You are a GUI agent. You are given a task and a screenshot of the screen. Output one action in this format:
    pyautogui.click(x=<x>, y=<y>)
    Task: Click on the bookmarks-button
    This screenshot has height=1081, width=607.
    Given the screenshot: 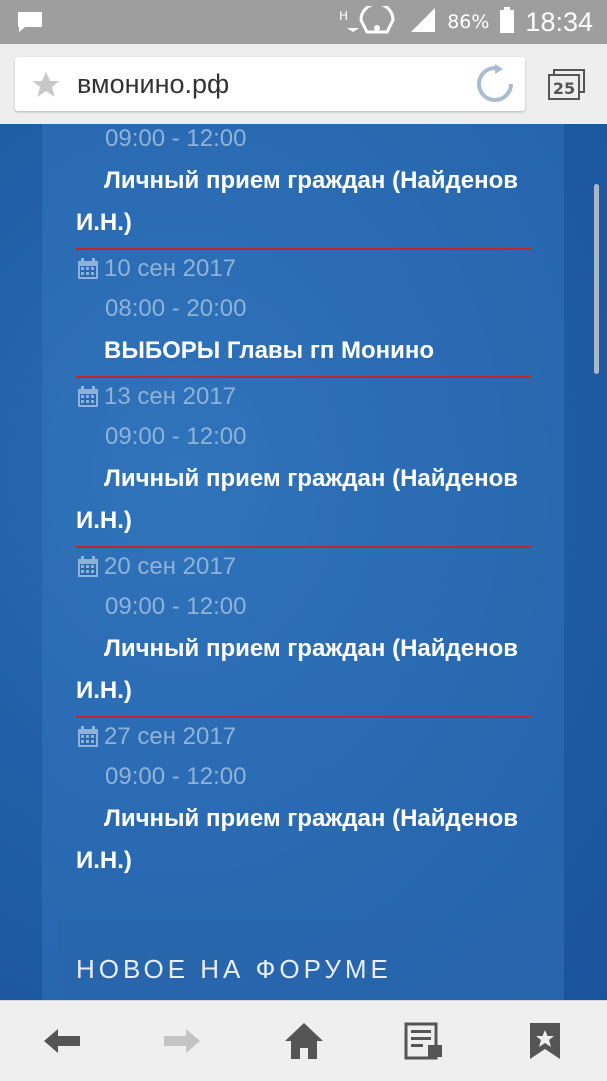 What is the action you would take?
    pyautogui.click(x=547, y=1041)
    